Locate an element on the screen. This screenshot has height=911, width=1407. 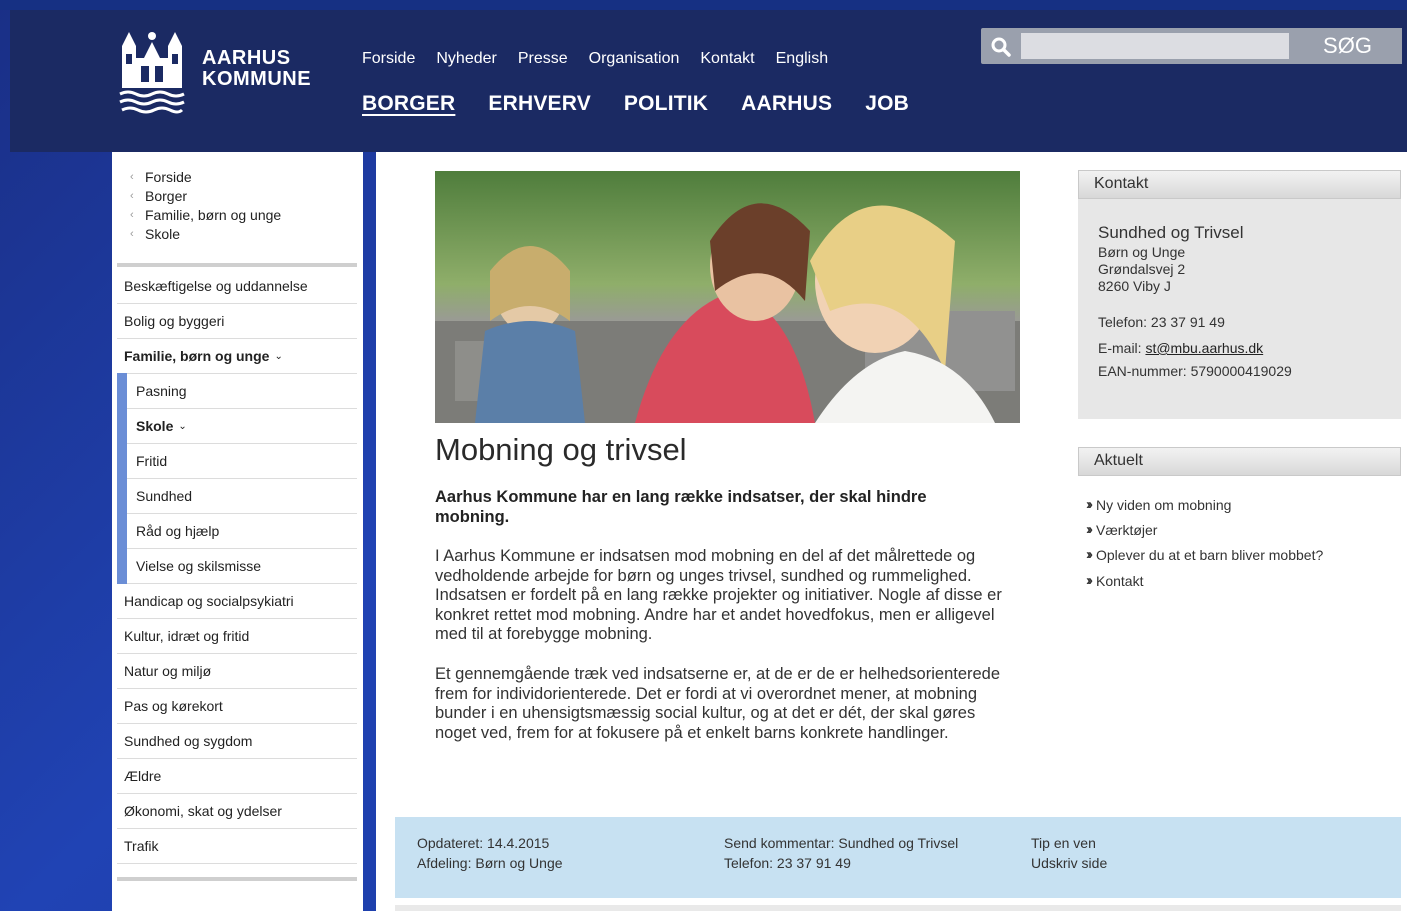
sidebar-item-label: Handicap og socialpsykiatri is located at coordinates (209, 601).